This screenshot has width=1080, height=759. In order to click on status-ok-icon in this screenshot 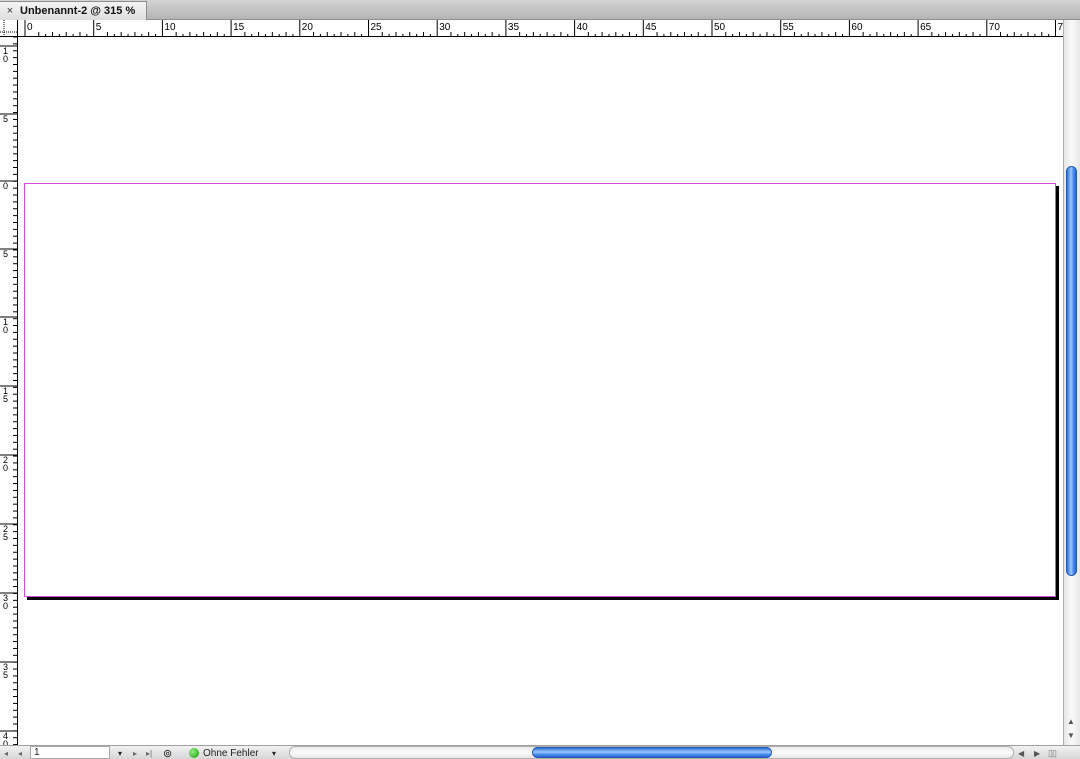, I will do `click(194, 753)`.